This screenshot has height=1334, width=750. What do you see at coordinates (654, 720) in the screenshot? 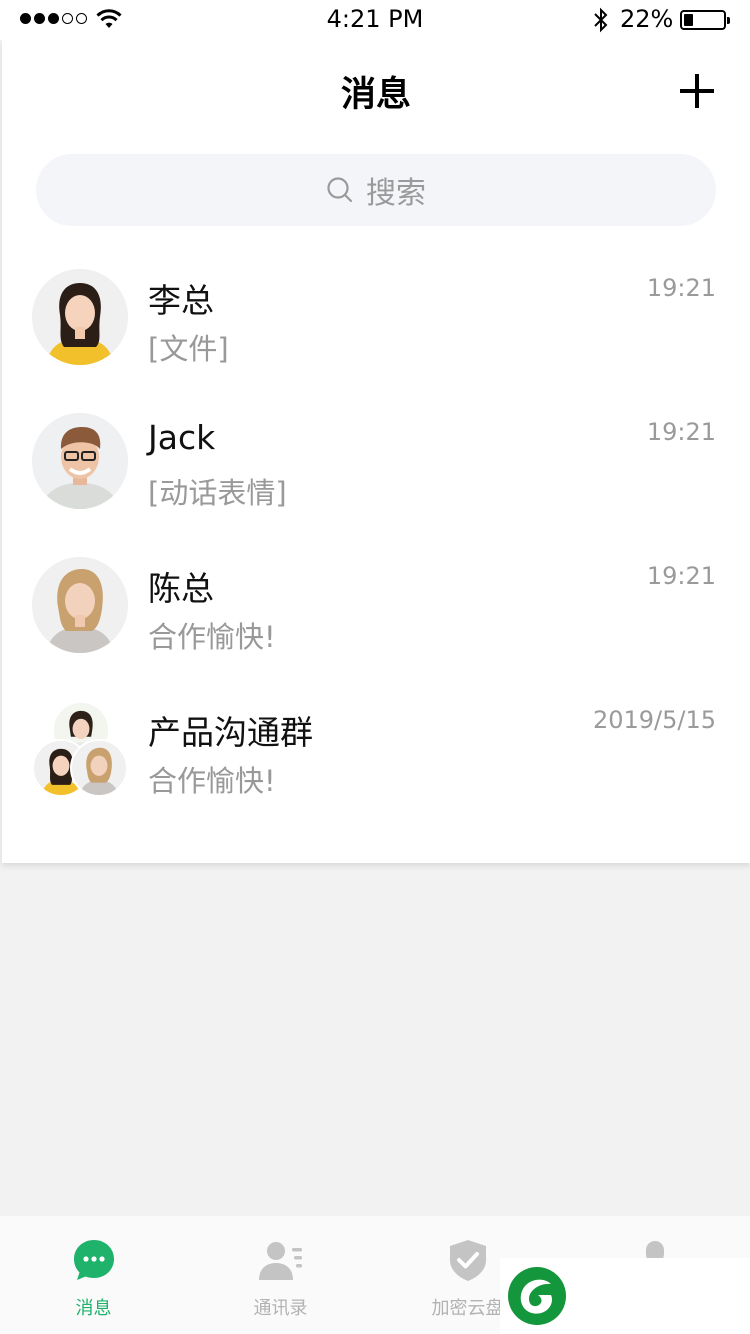
I see `chat-time: 2019/5/15` at bounding box center [654, 720].